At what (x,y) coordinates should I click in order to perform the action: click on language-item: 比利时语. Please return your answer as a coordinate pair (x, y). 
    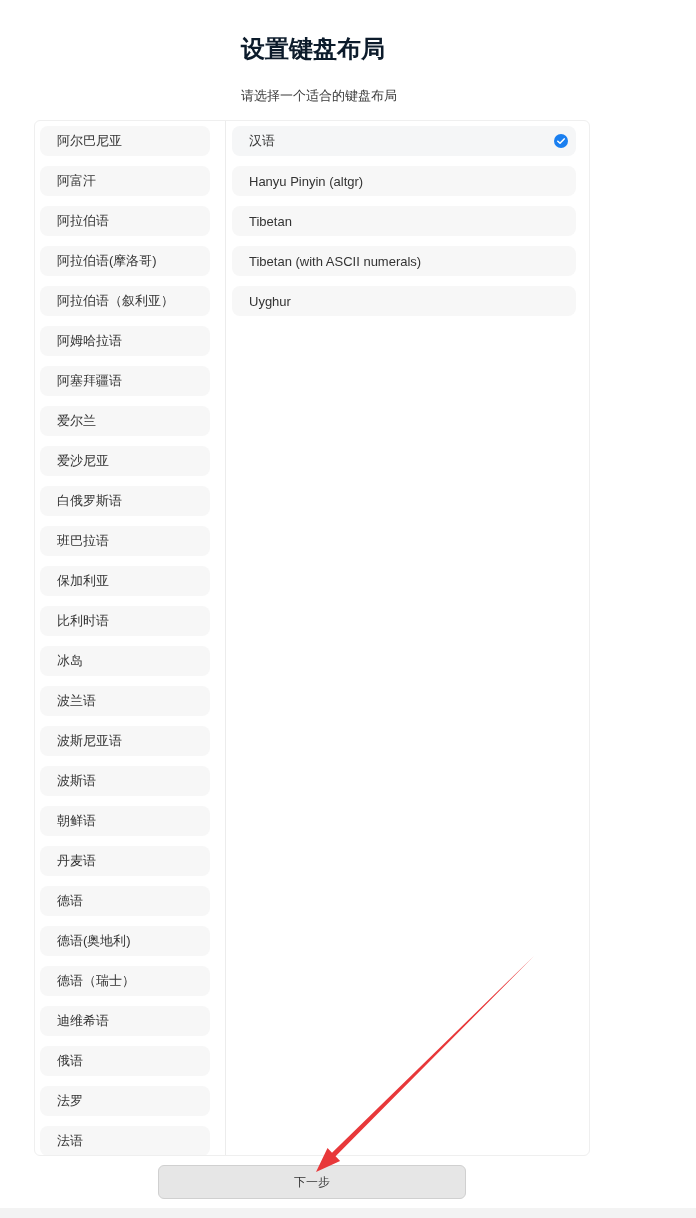
    Looking at the image, I should click on (125, 621).